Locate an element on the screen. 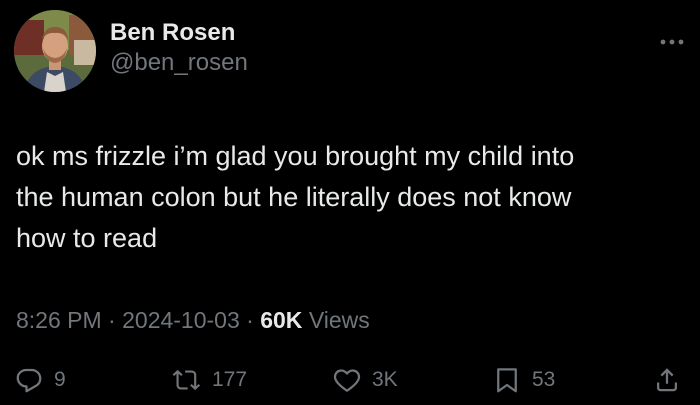  bookmark-icon is located at coordinates (507, 380).